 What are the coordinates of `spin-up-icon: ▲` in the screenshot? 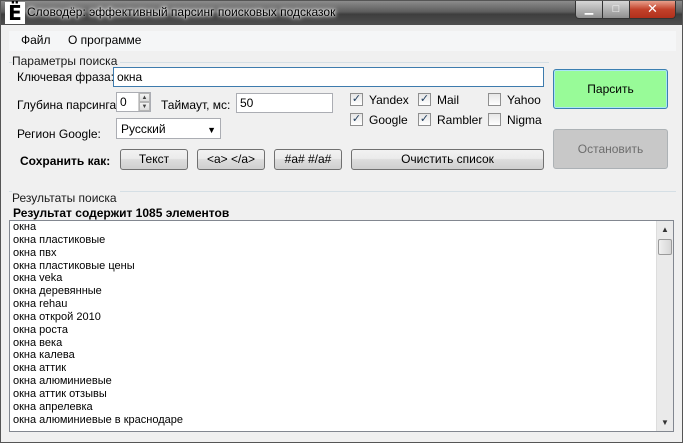 It's located at (144, 97).